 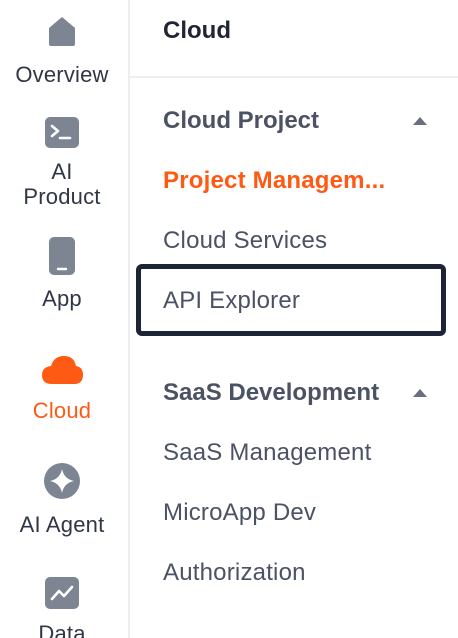 I want to click on sidebar-item-app: App, so click(x=62, y=273).